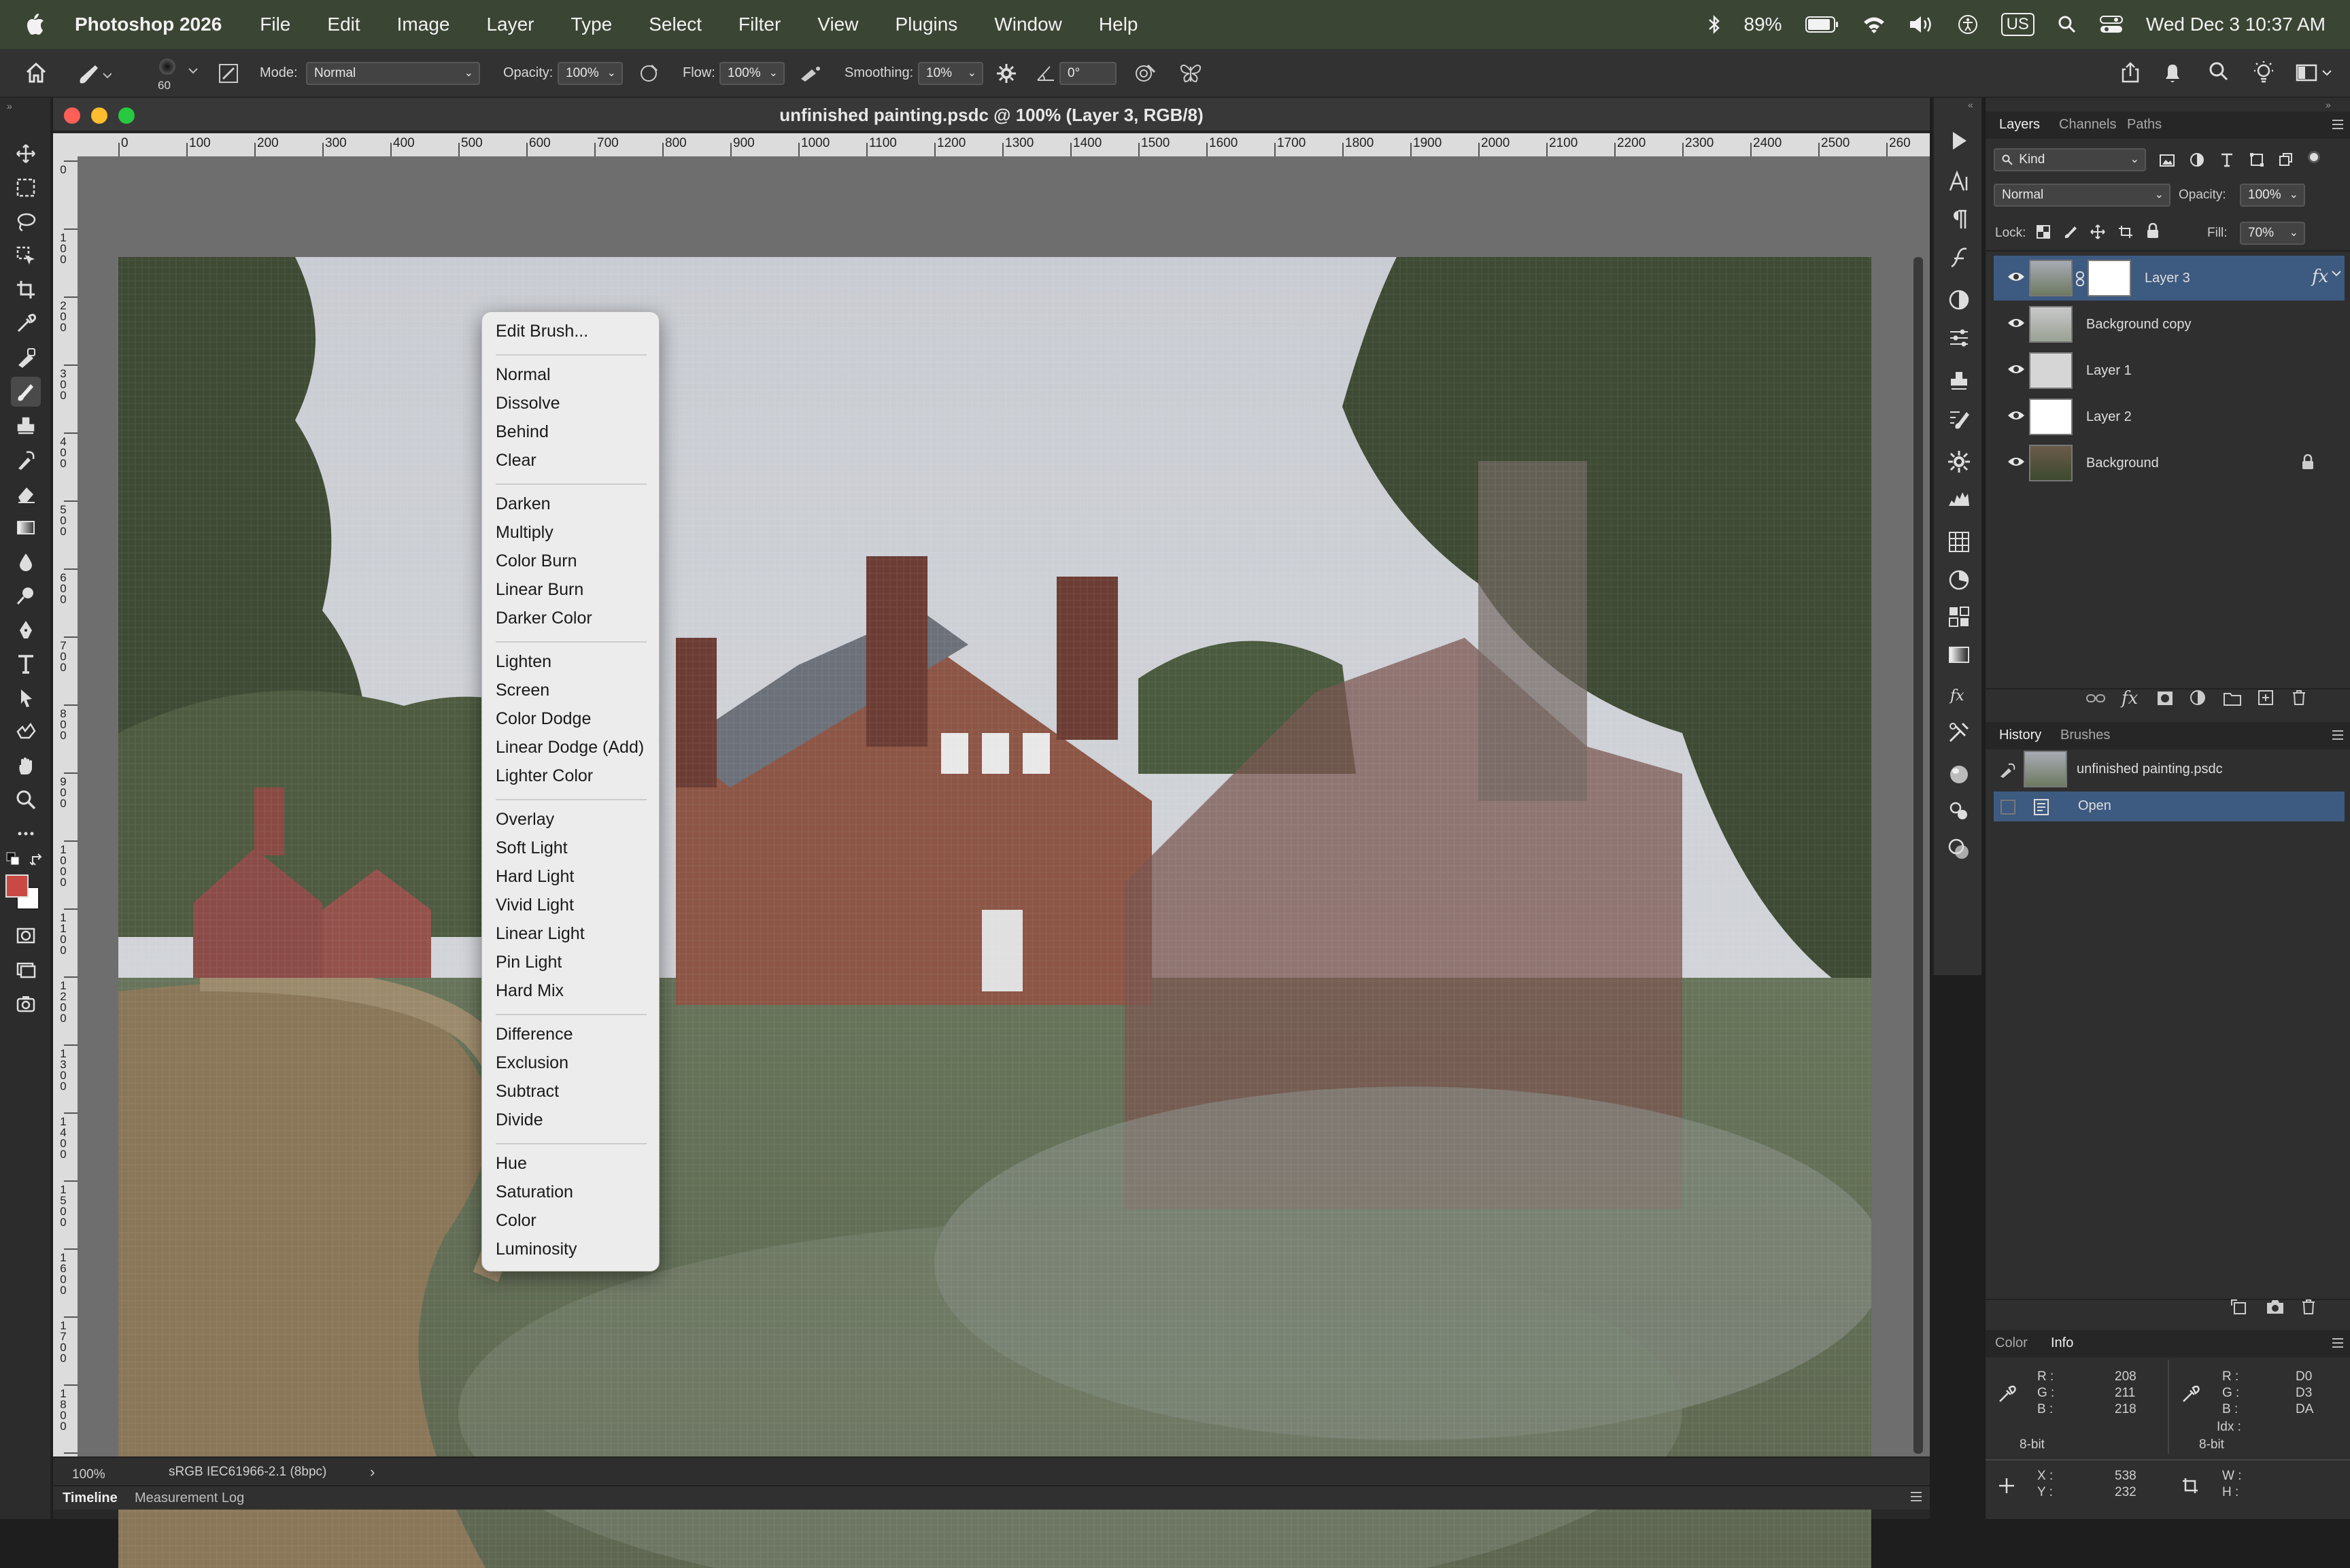  What do you see at coordinates (26, 766) in the screenshot?
I see `hand-tool-icon` at bounding box center [26, 766].